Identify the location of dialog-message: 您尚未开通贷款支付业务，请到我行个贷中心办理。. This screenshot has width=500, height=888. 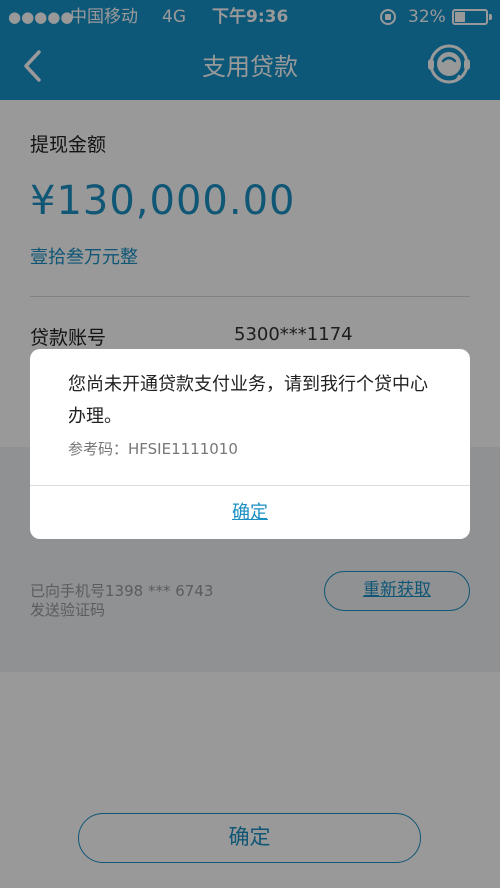
(248, 400).